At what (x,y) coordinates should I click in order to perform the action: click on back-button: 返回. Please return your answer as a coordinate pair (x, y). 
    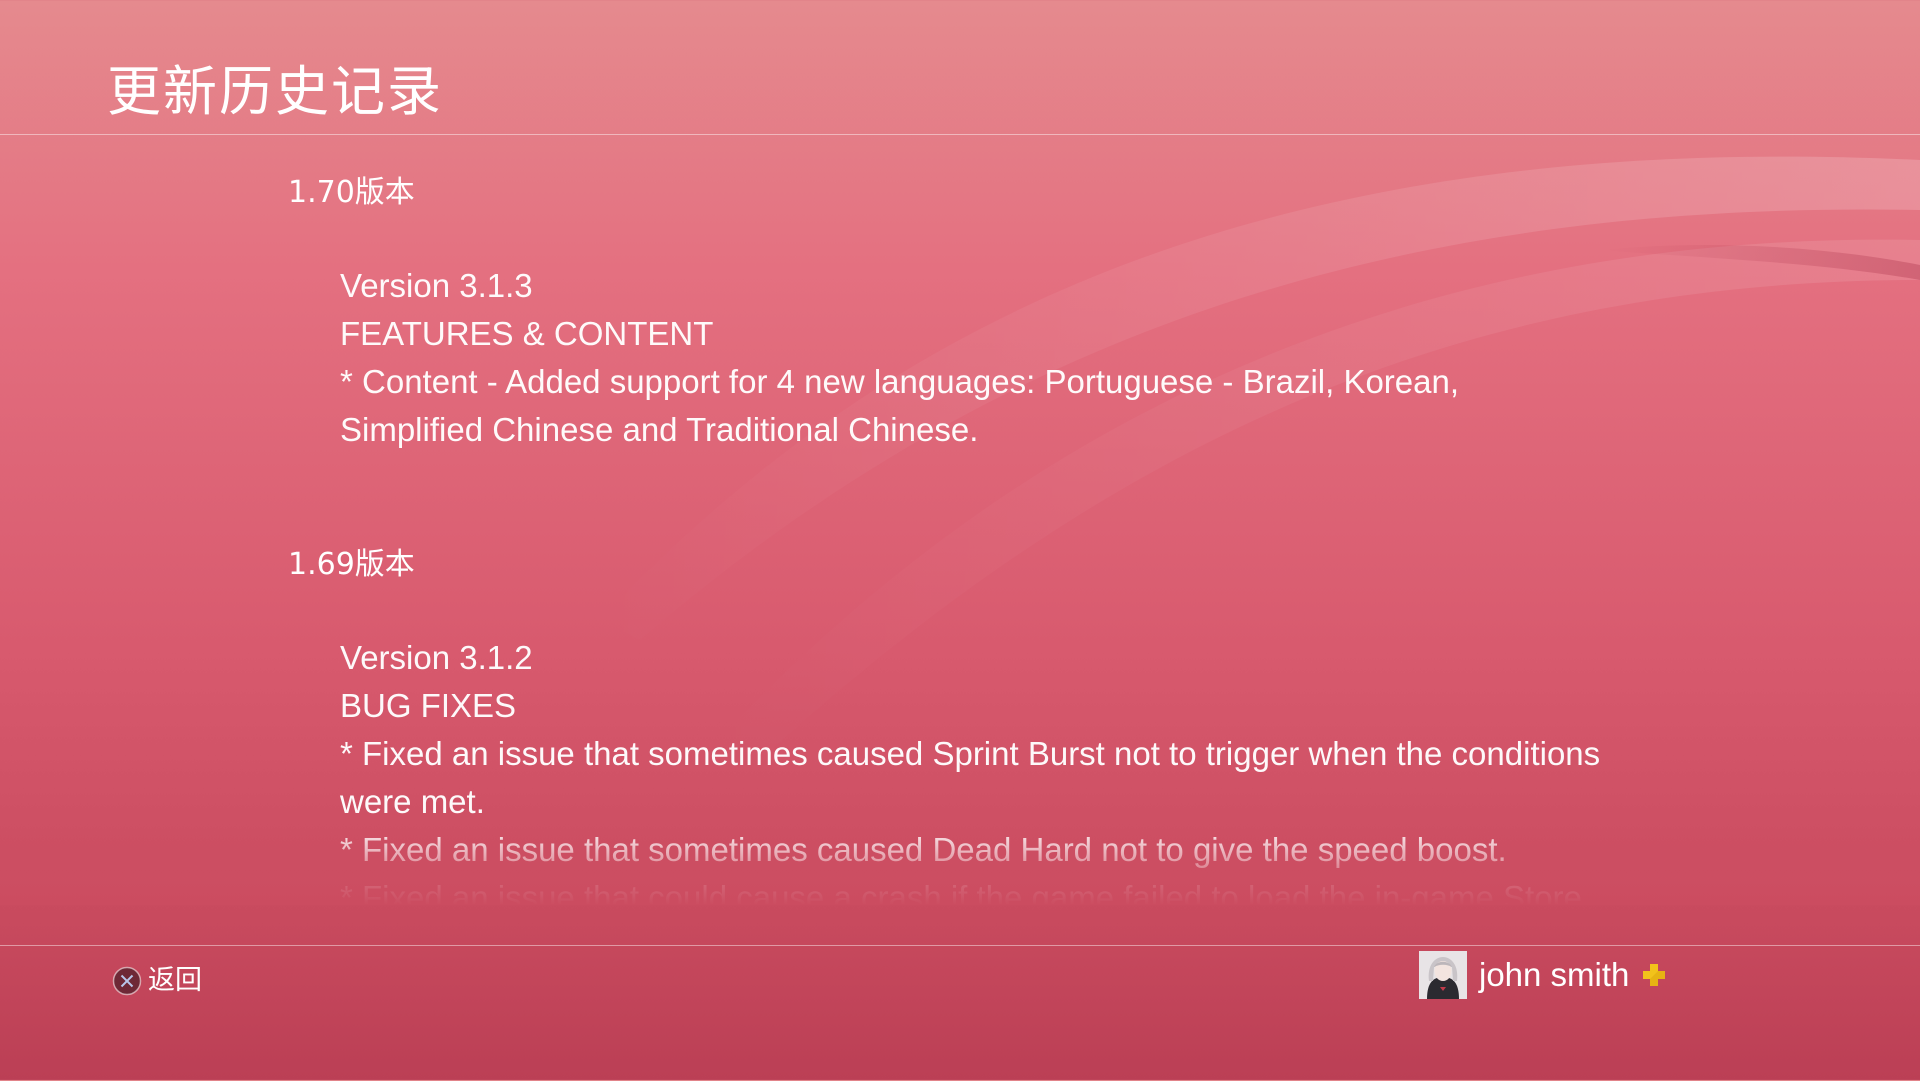
    Looking at the image, I should click on (157, 981).